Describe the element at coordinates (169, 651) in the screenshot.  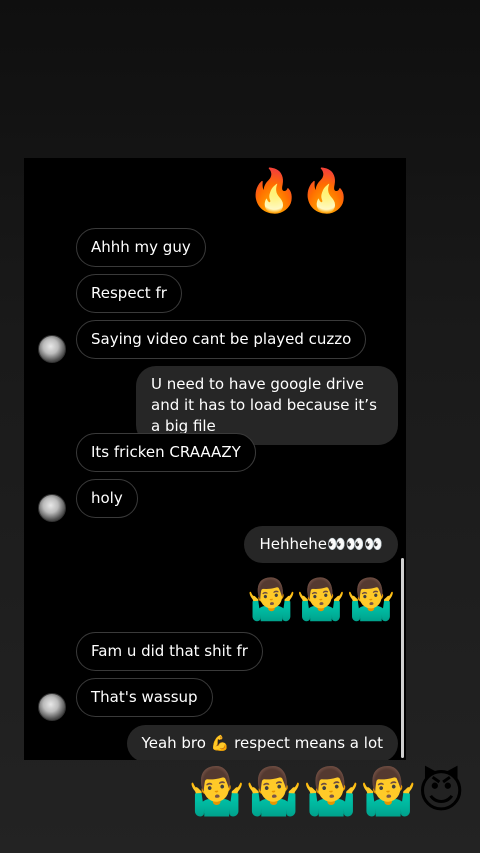
I see `incoming-message: Fam u did that shit fr` at that location.